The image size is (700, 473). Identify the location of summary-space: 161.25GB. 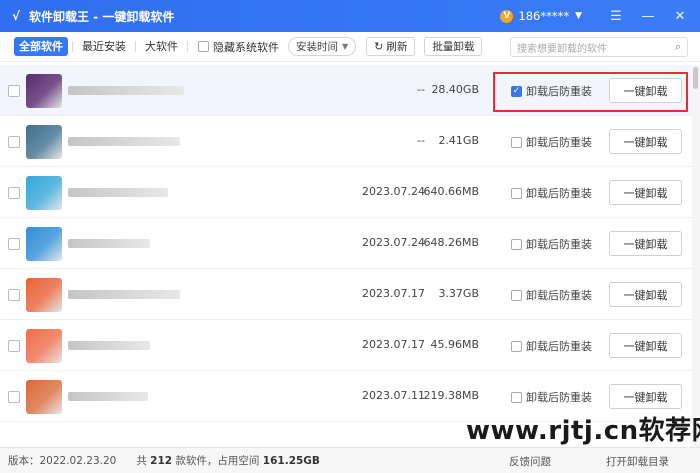
(291, 461).